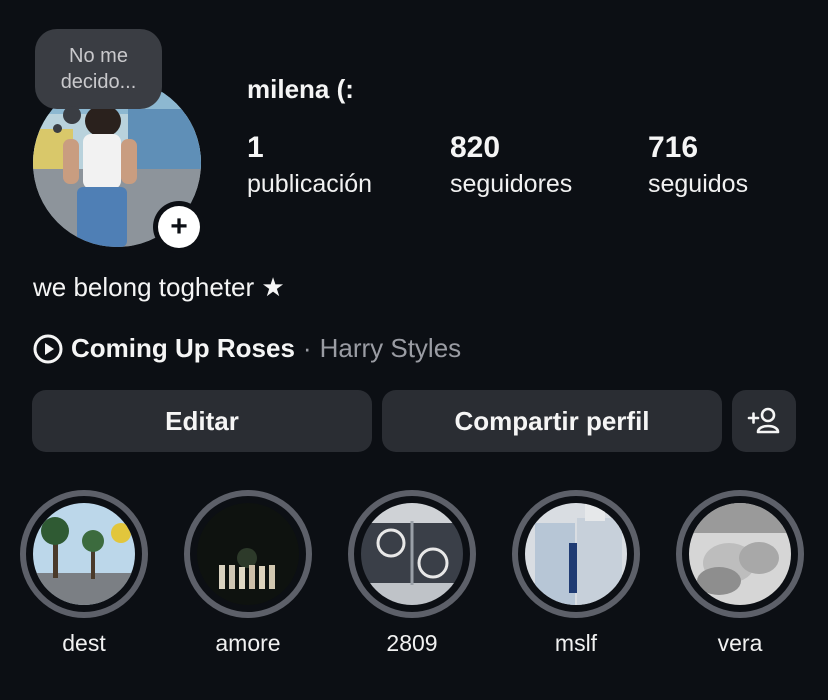 The image size is (828, 700). I want to click on add-story-button: +, so click(179, 227).